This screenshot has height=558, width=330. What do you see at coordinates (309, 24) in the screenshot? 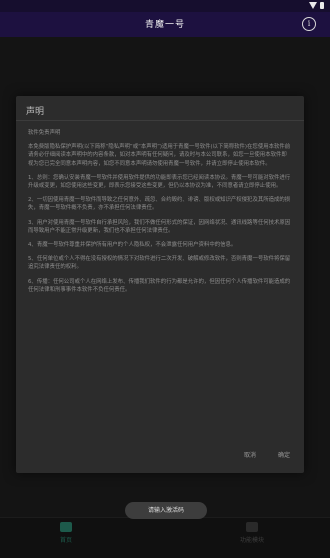
I see `info-icon: i` at bounding box center [309, 24].